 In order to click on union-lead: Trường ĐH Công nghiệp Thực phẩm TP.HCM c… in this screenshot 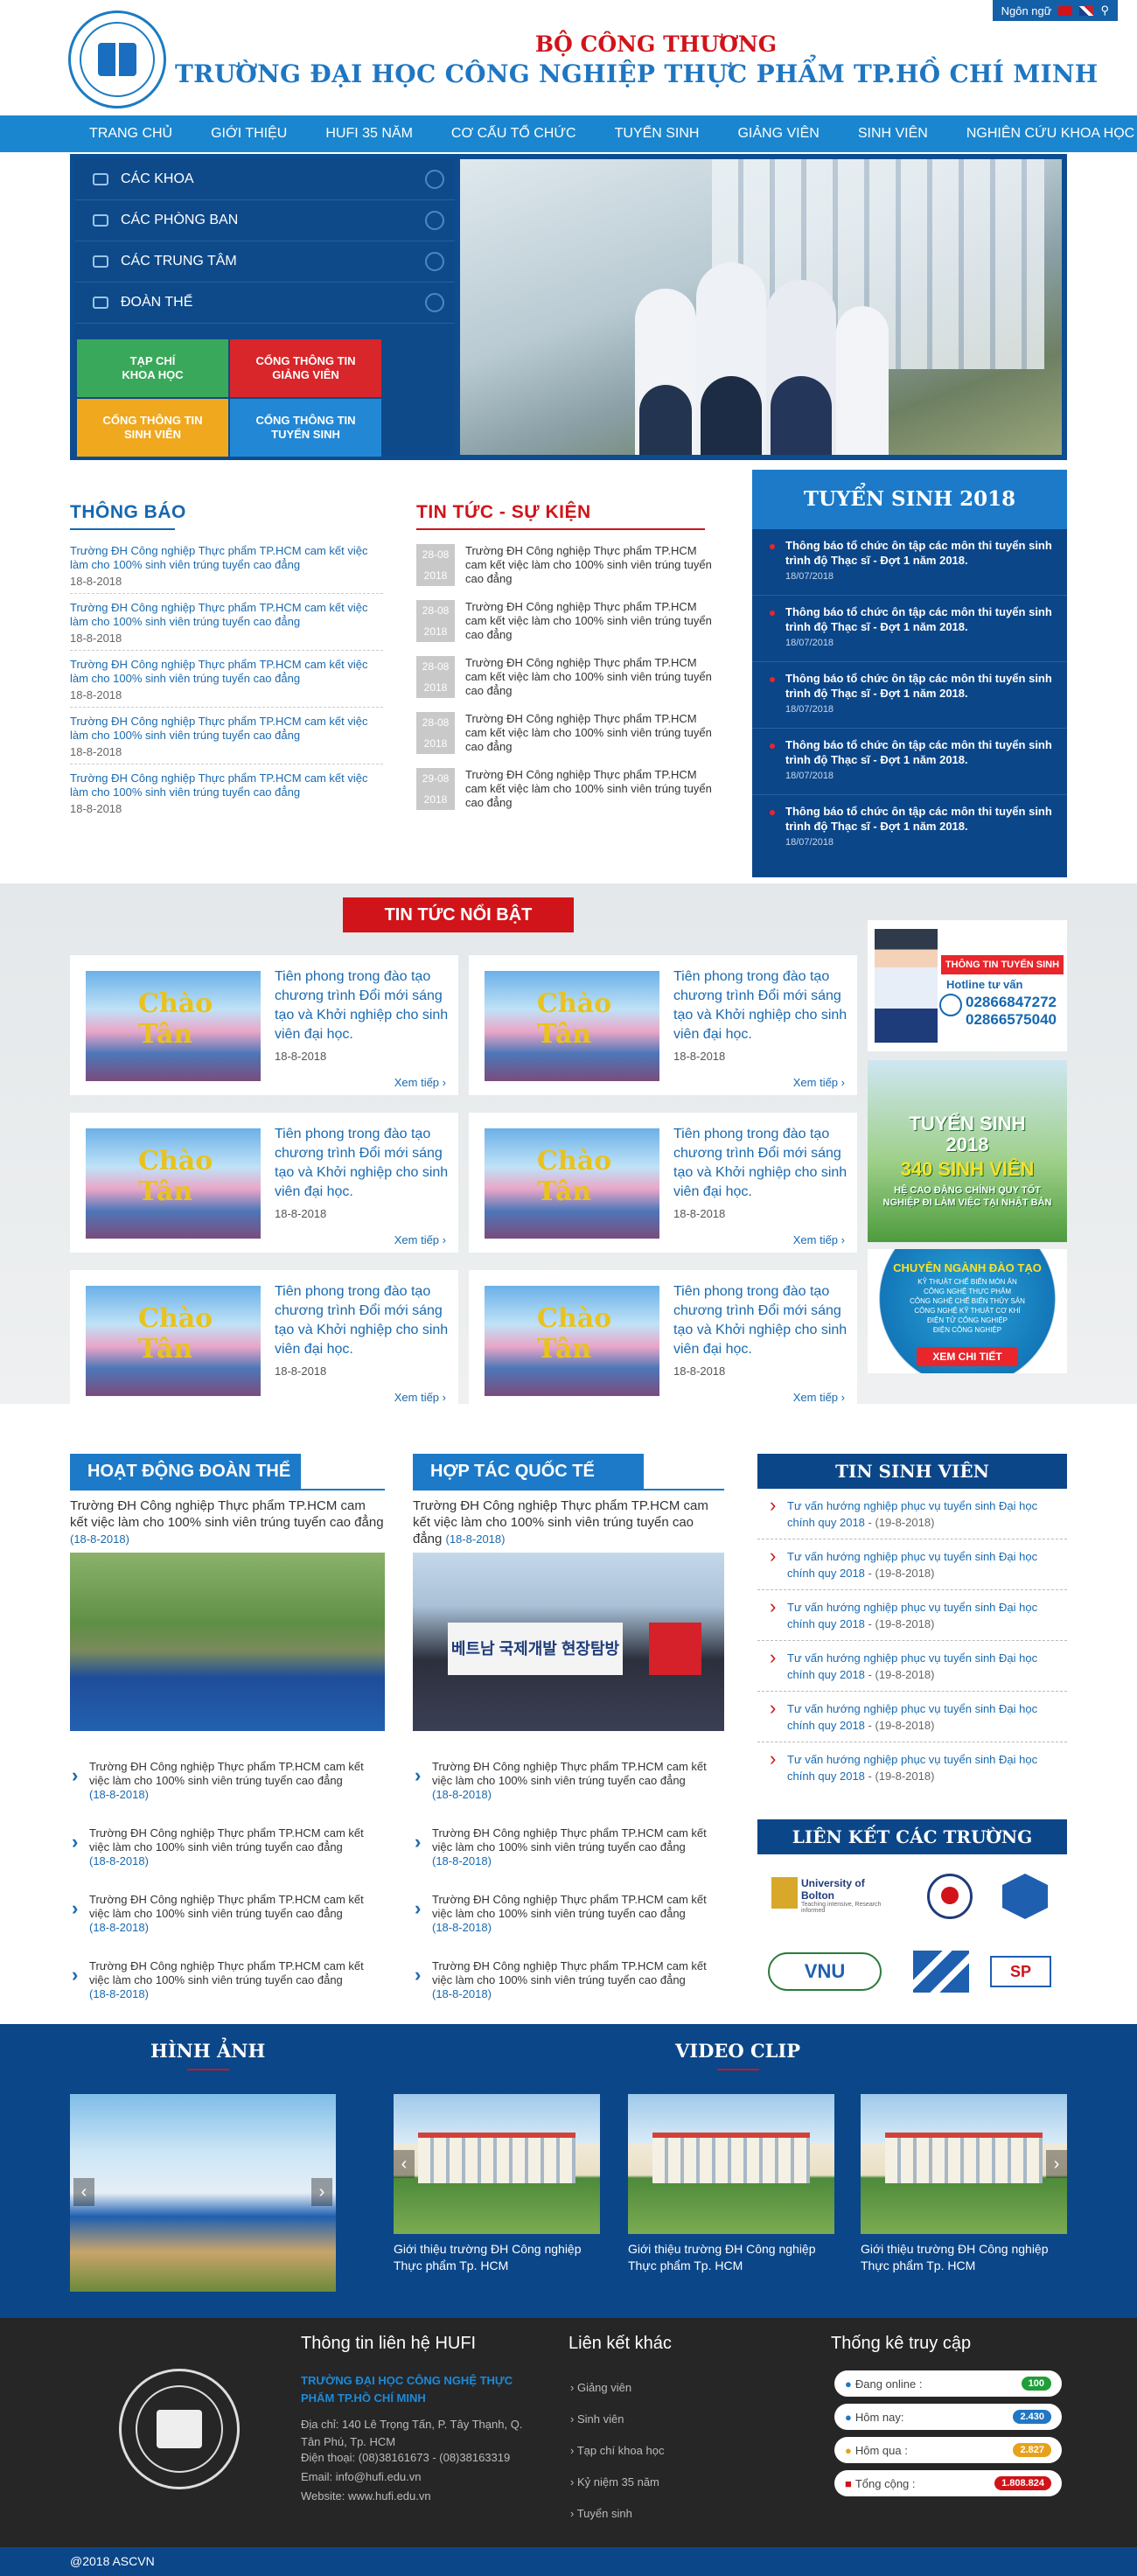, I will do `click(227, 1522)`.